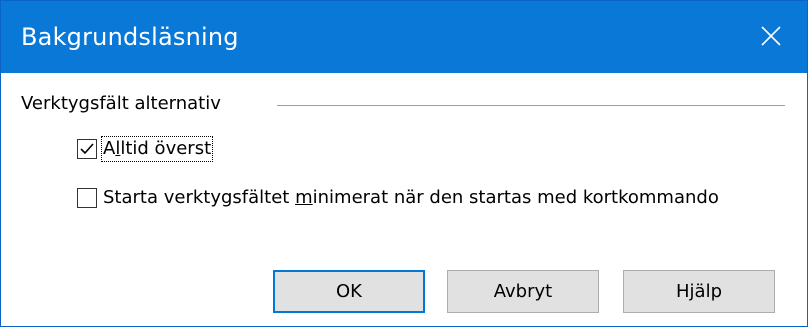 This screenshot has width=808, height=327. What do you see at coordinates (349, 291) in the screenshot?
I see `ok-button: OK` at bounding box center [349, 291].